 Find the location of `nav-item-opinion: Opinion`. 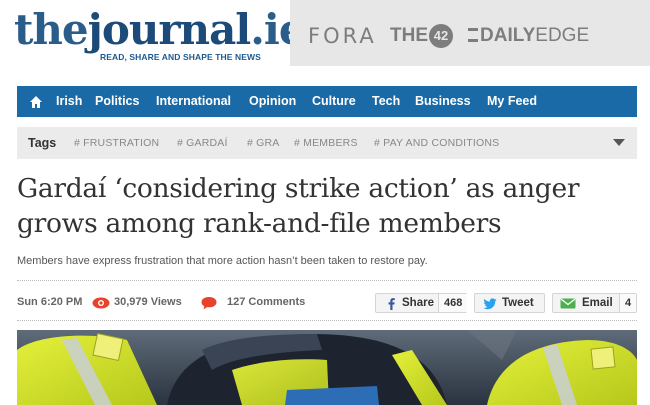

nav-item-opinion: Opinion is located at coordinates (272, 101).